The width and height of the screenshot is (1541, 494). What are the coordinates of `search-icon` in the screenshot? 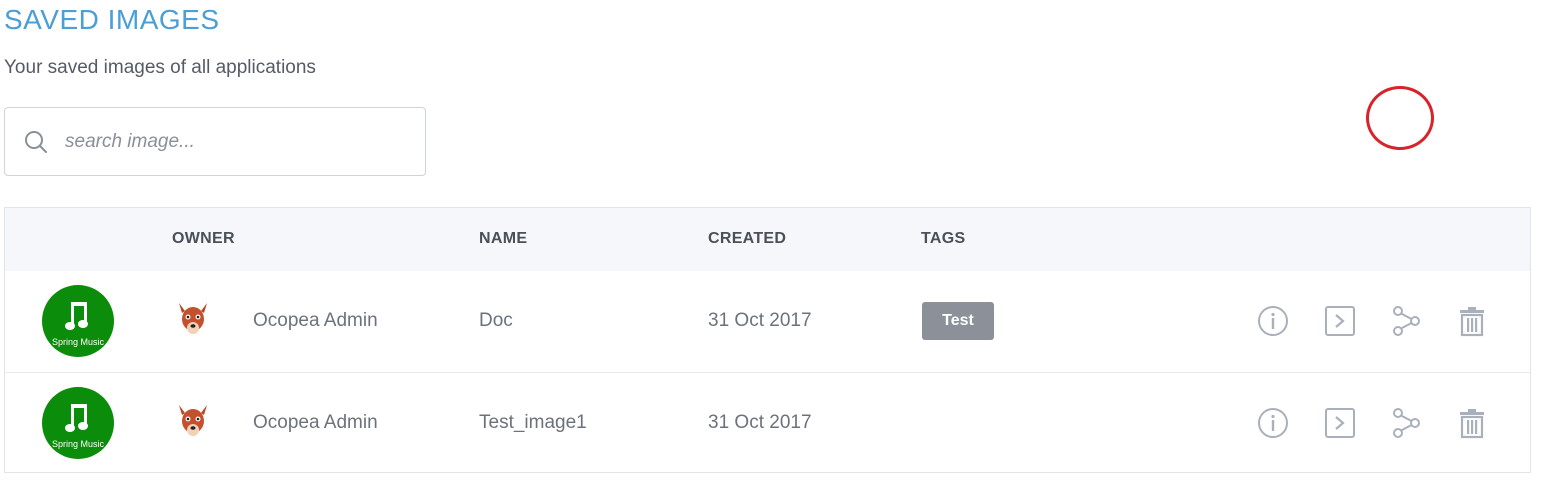 It's located at (36, 142).